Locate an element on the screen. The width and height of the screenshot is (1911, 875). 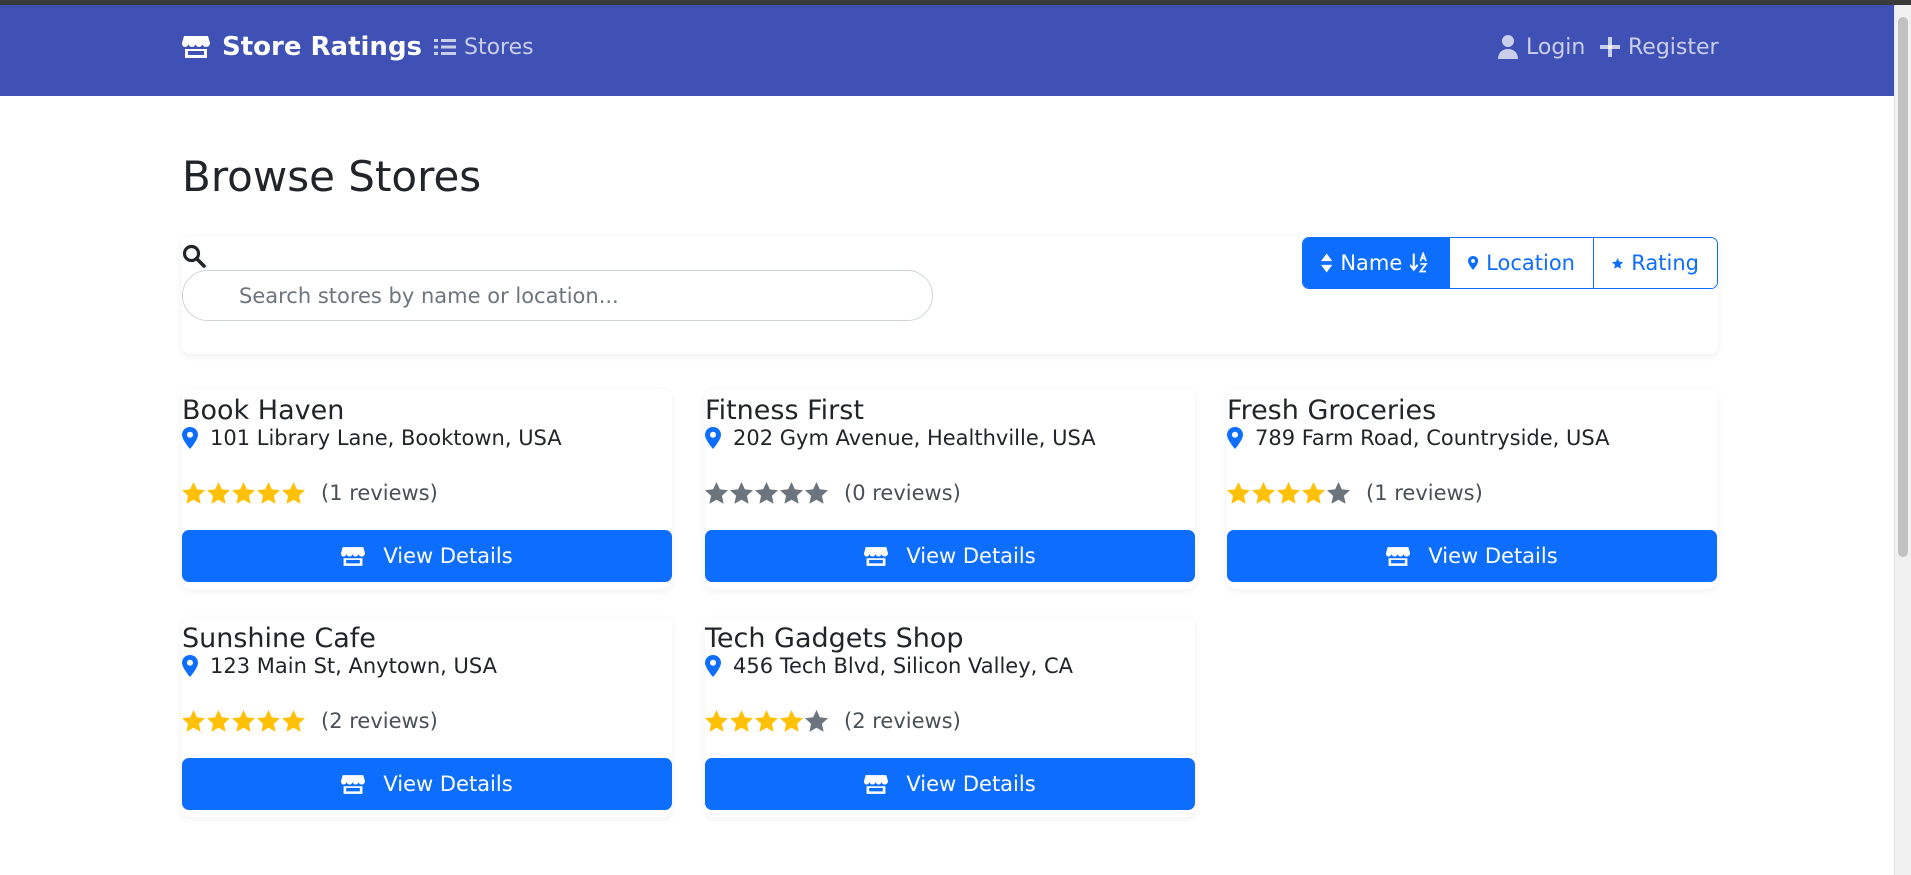
store-rating: (0 reviews) is located at coordinates (833, 493).